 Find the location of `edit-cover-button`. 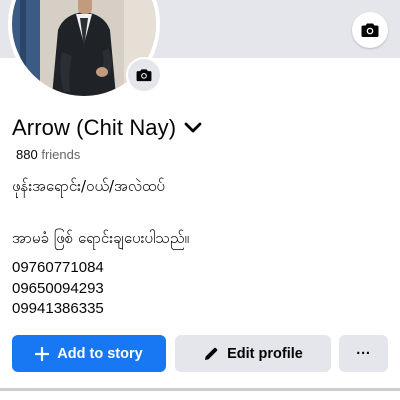

edit-cover-button is located at coordinates (370, 30).